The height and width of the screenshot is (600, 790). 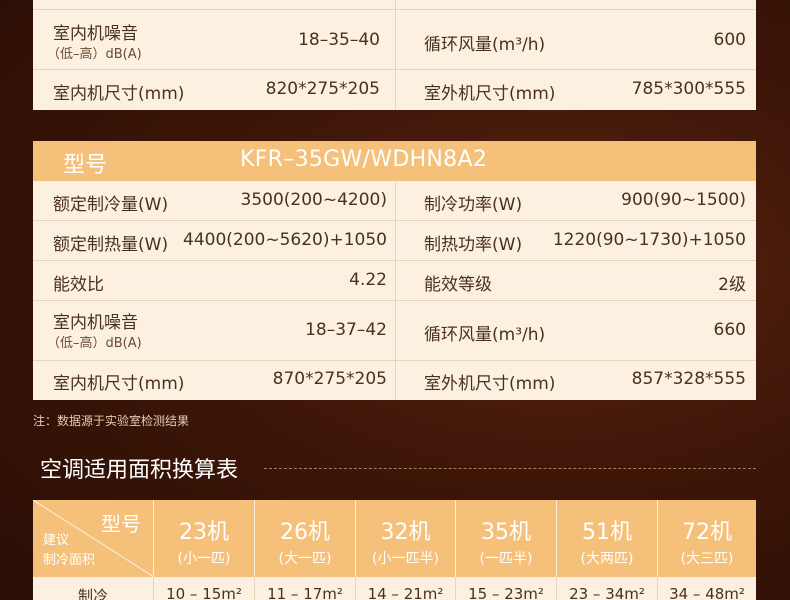 I want to click on area-value: 14 – 21m², so click(x=406, y=588).